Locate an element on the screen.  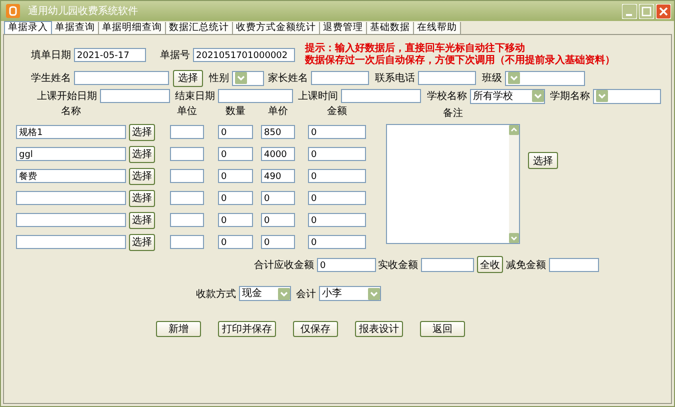
action-button: 仅保存 is located at coordinates (315, 329).